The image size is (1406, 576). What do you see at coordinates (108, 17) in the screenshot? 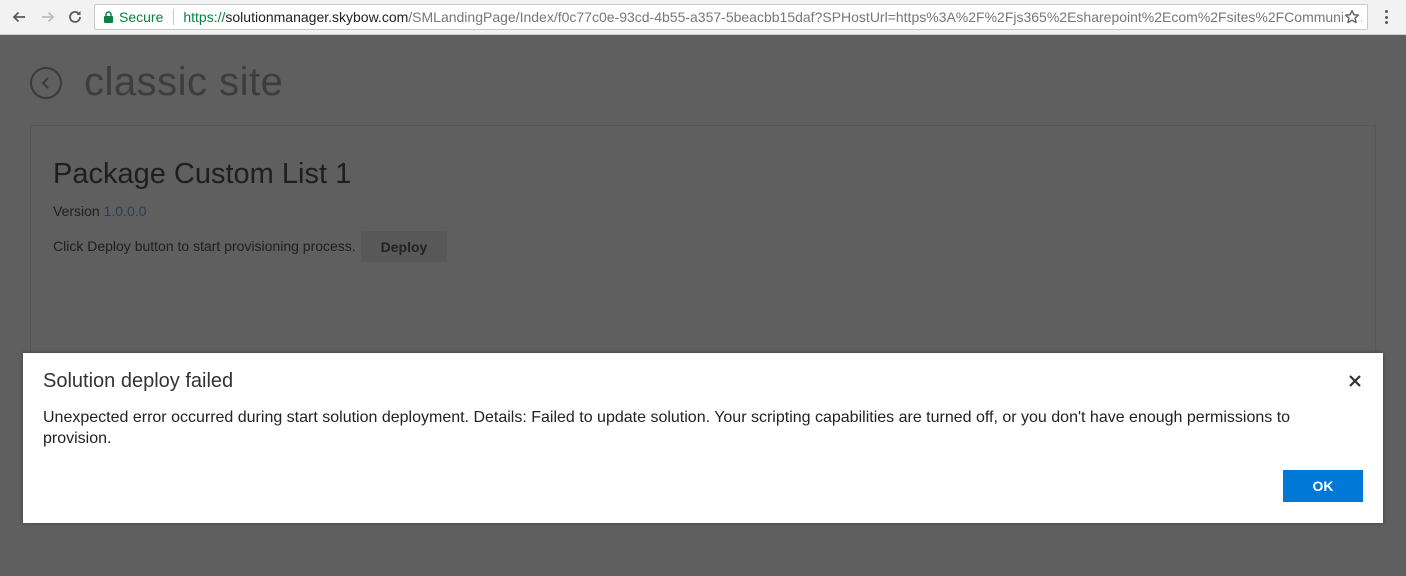
I see `lock-icon` at bounding box center [108, 17].